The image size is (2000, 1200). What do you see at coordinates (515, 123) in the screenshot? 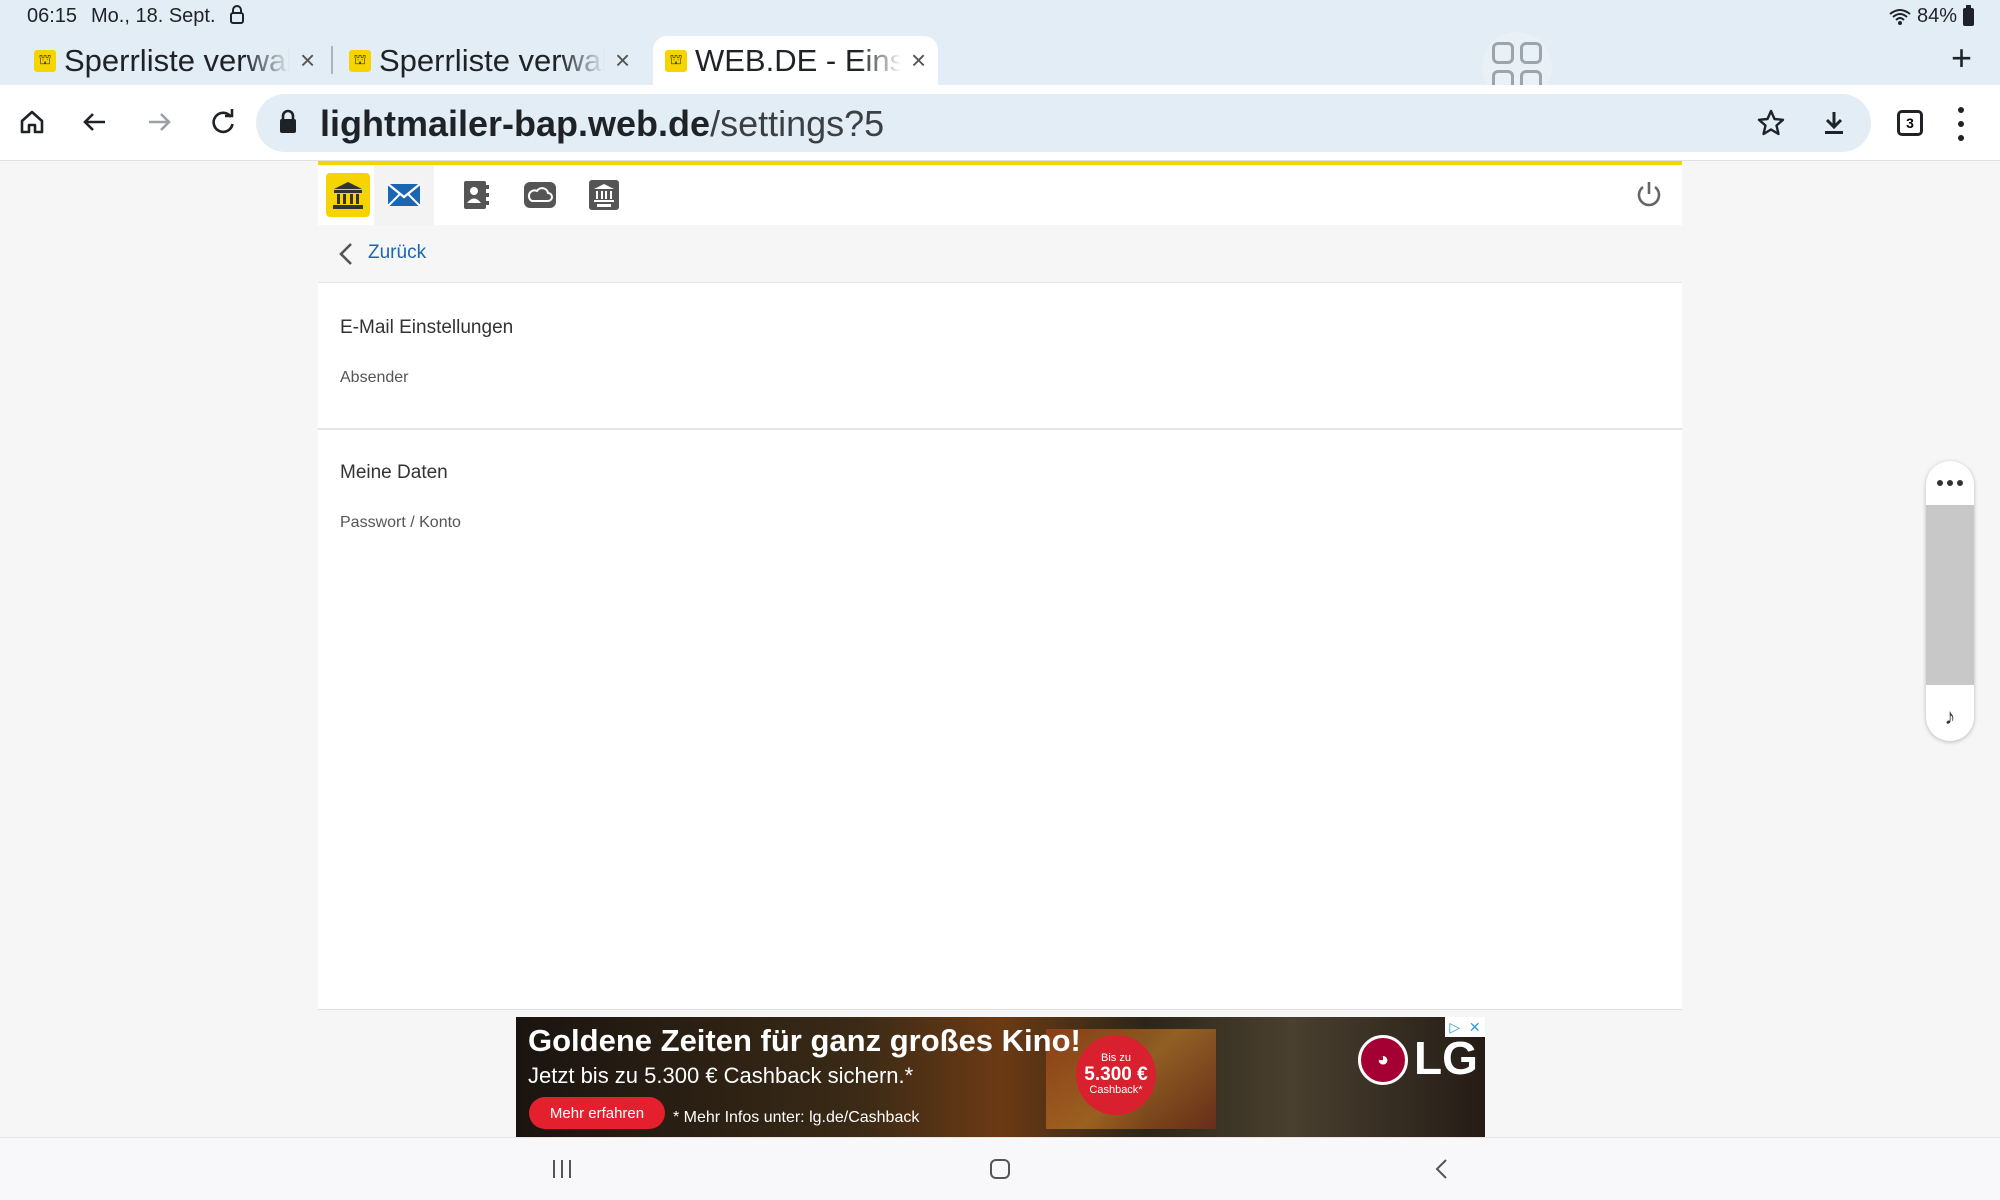
I see `url-host: lightmailer-bap.web.de` at bounding box center [515, 123].